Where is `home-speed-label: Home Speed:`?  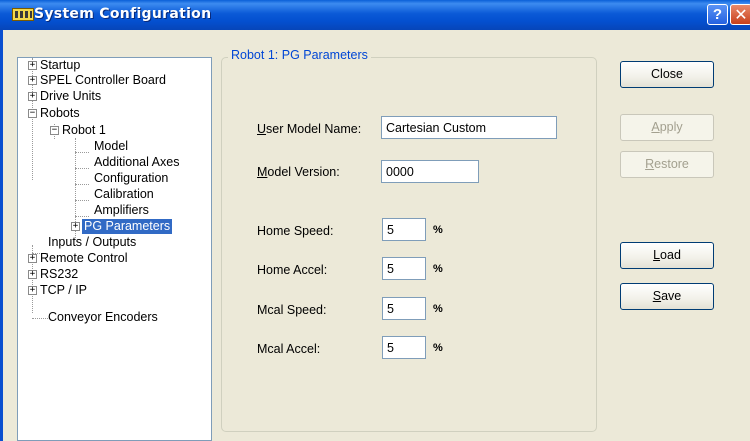 home-speed-label: Home Speed: is located at coordinates (295, 231).